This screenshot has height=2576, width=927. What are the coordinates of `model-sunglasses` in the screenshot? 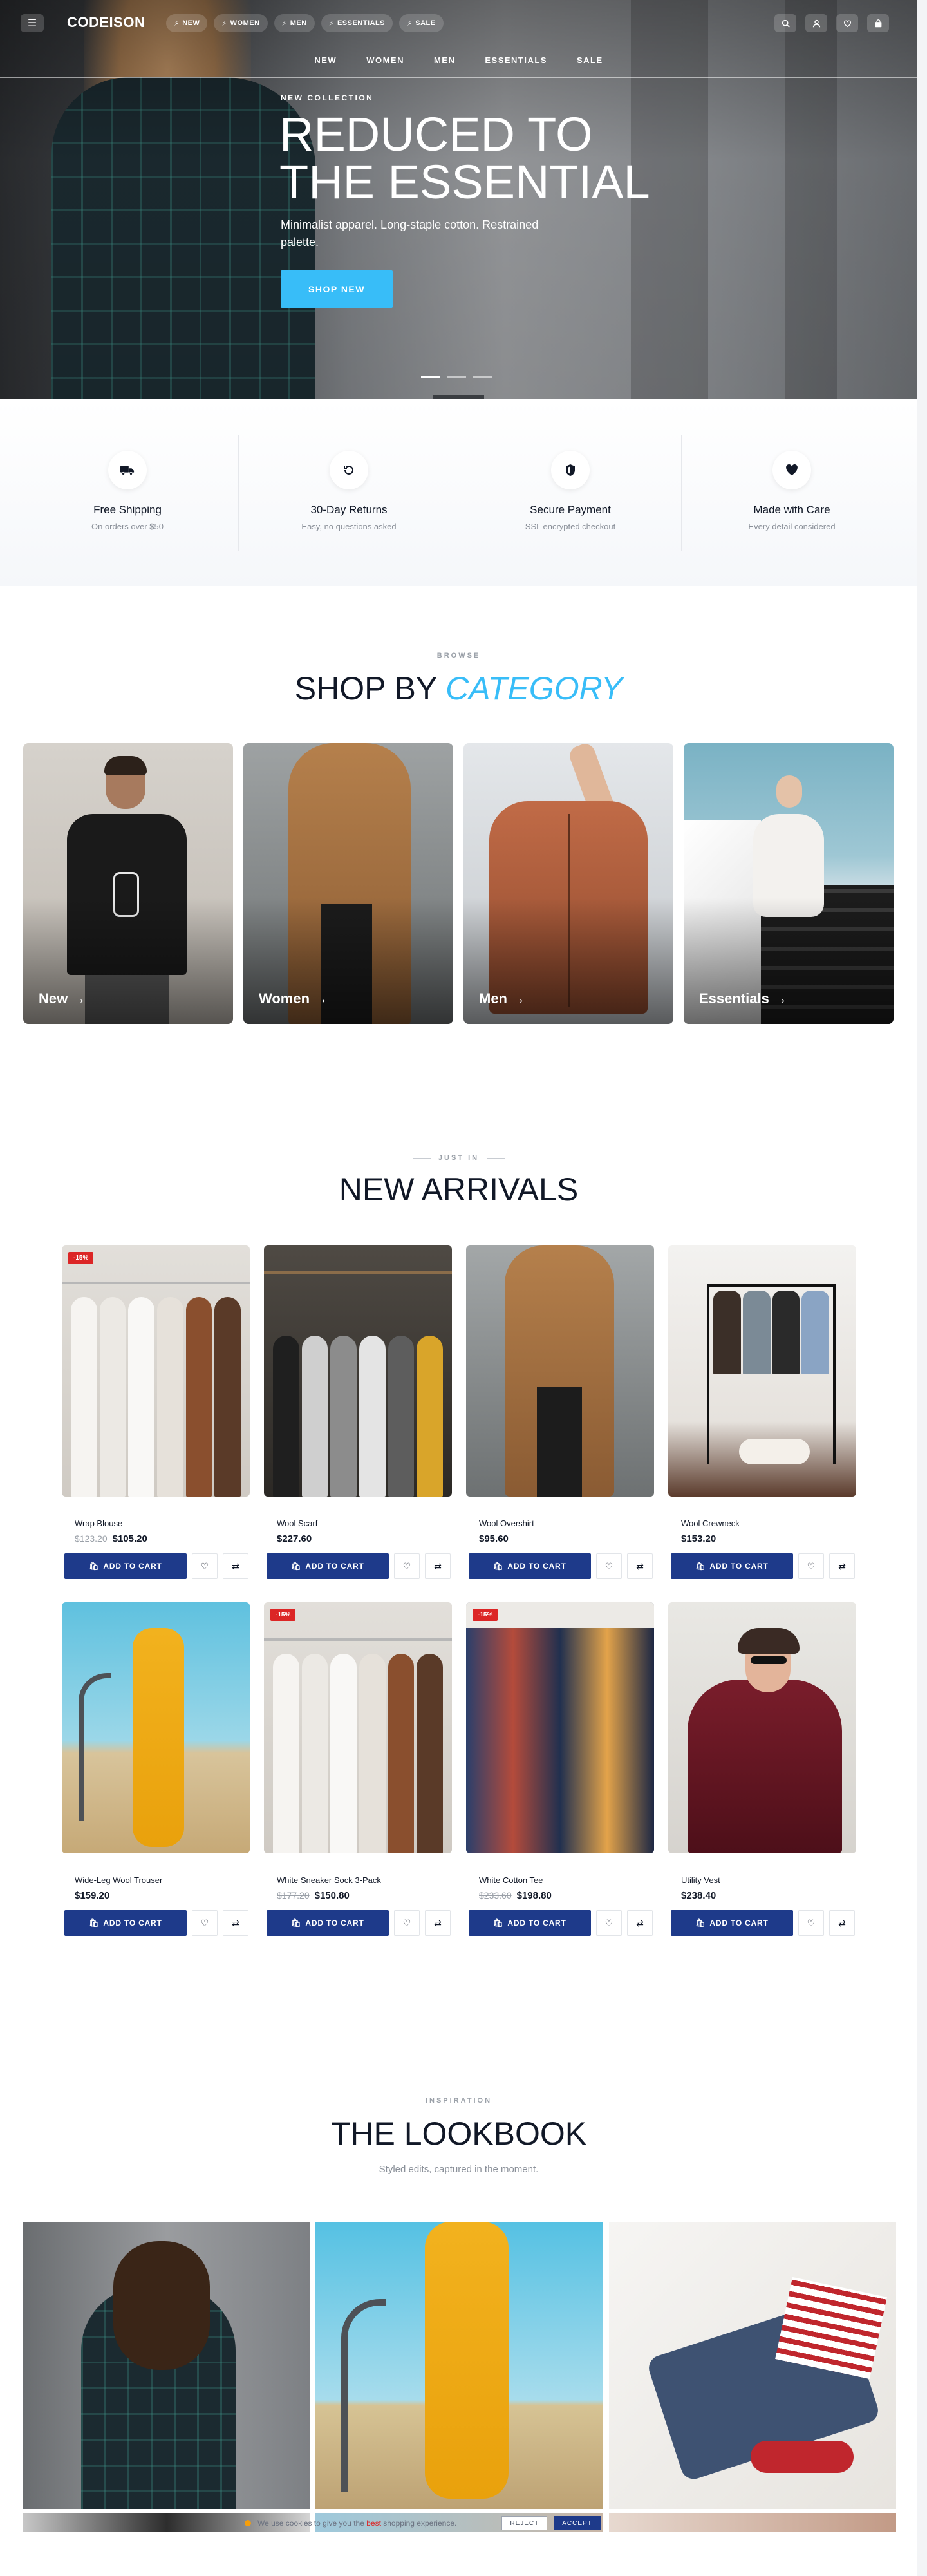 It's located at (769, 1660).